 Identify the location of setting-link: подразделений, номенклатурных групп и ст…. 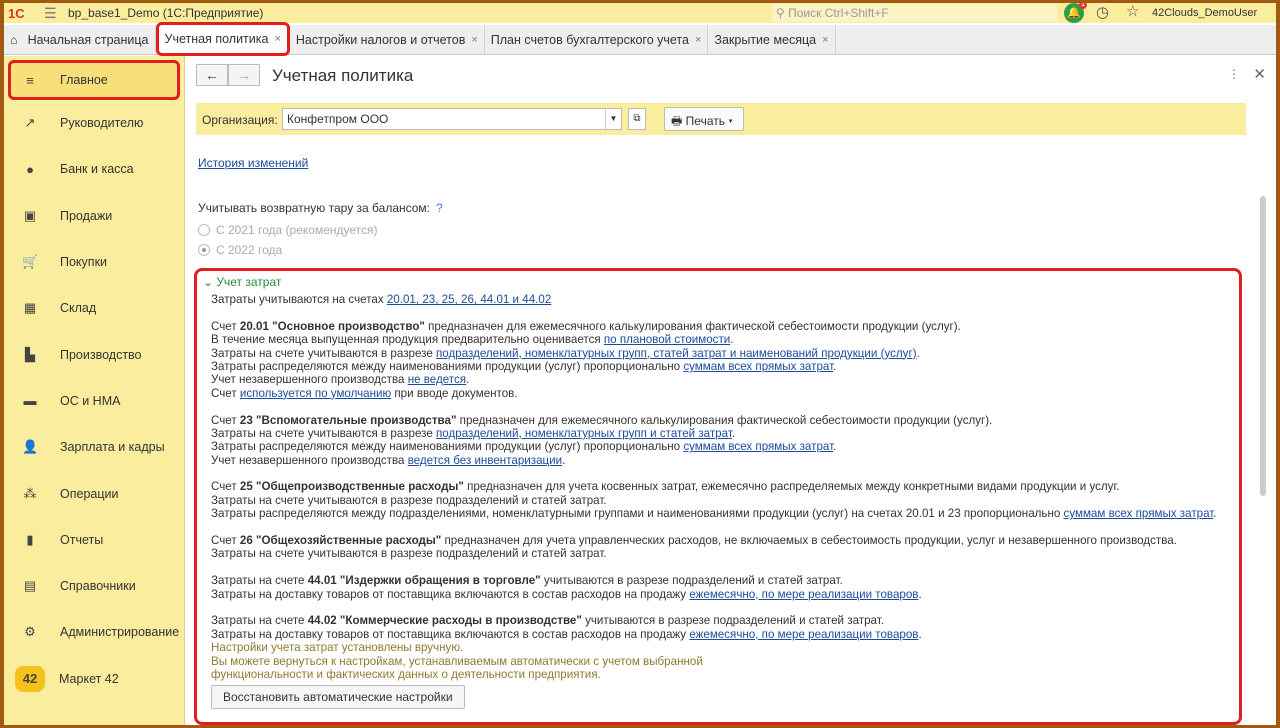
(584, 433).